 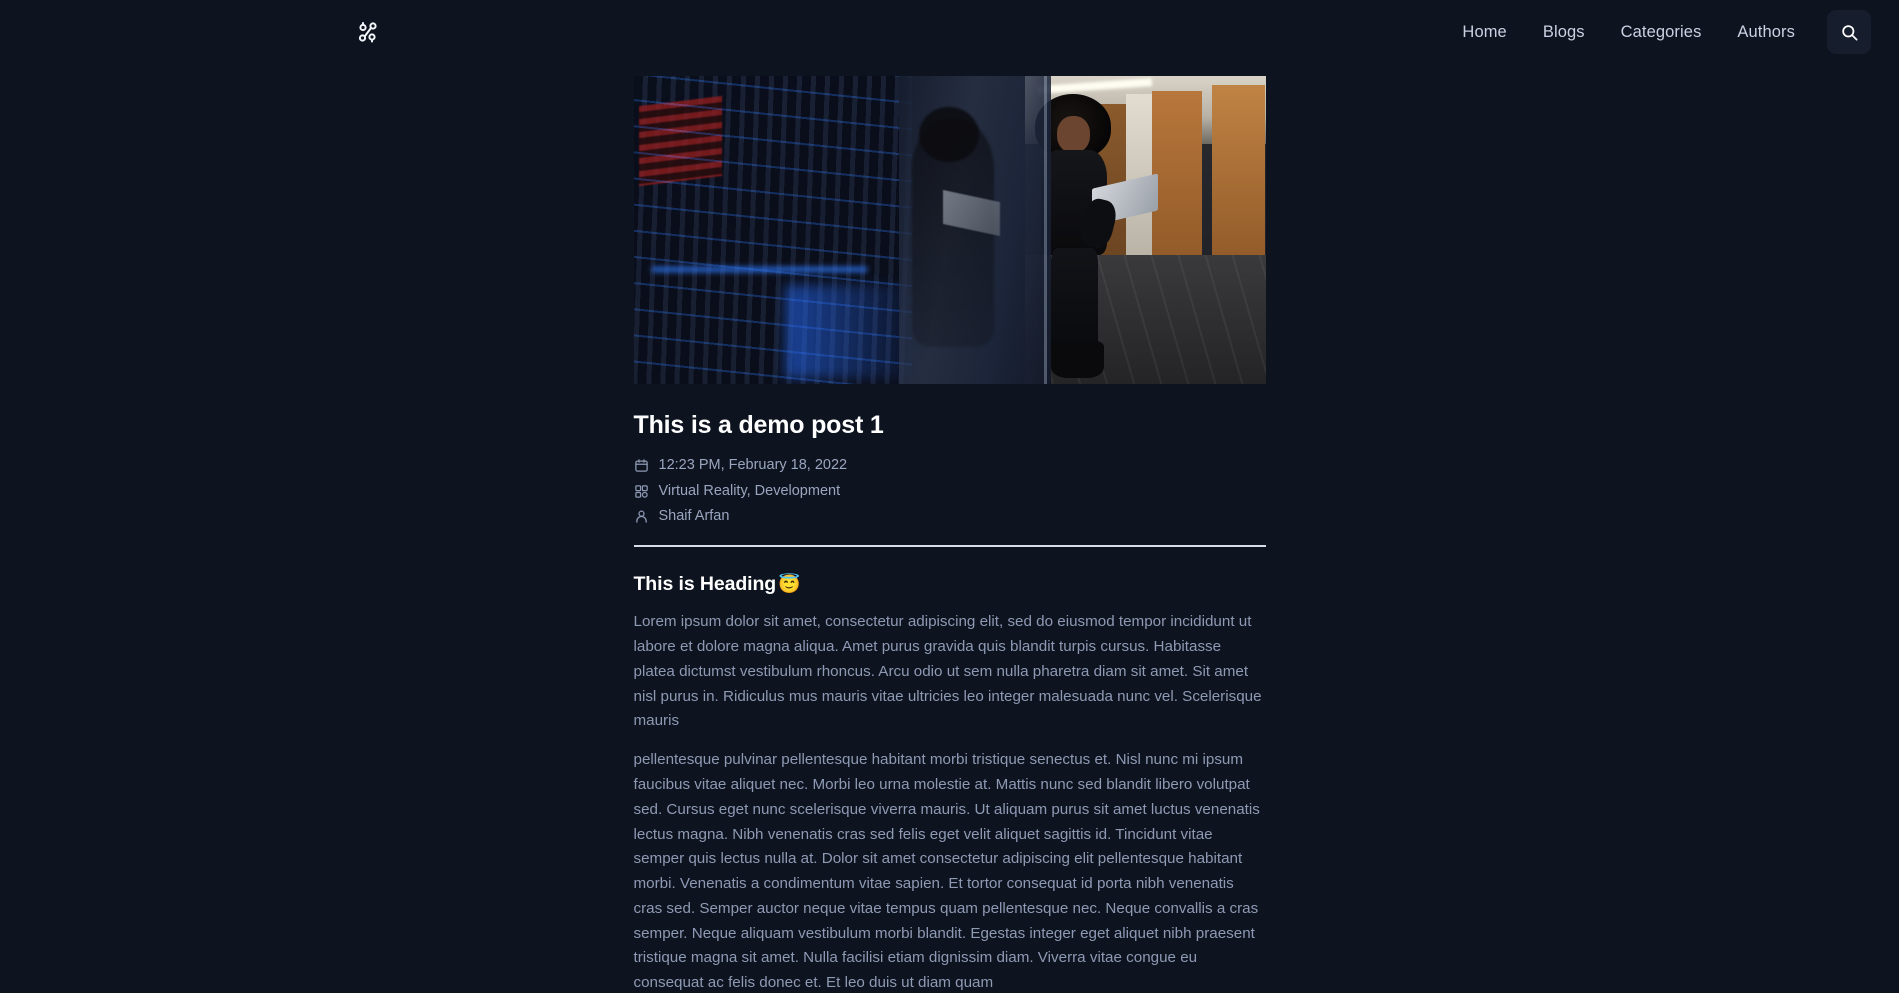 What do you see at coordinates (753, 465) in the screenshot?
I see `post-date: 12:23 PM, February 18, 2022` at bounding box center [753, 465].